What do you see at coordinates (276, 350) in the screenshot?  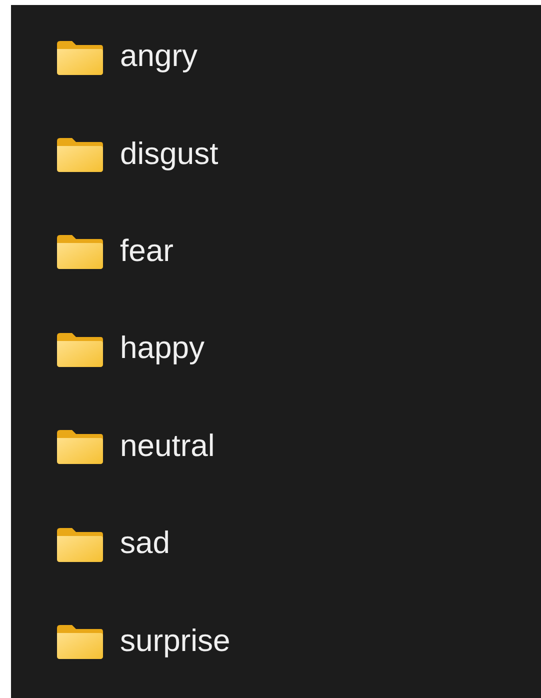 I see `folder-item: happy` at bounding box center [276, 350].